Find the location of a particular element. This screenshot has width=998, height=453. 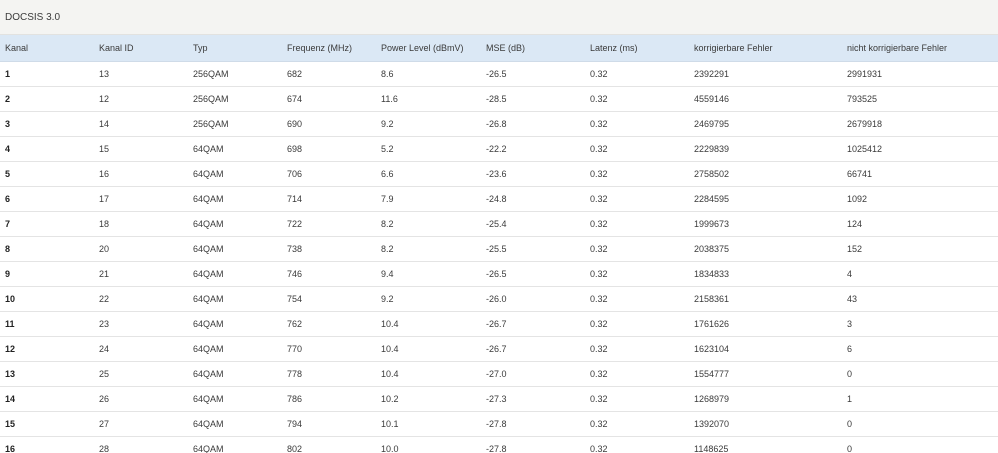

cell-power-level: 10.0 is located at coordinates (390, 448).